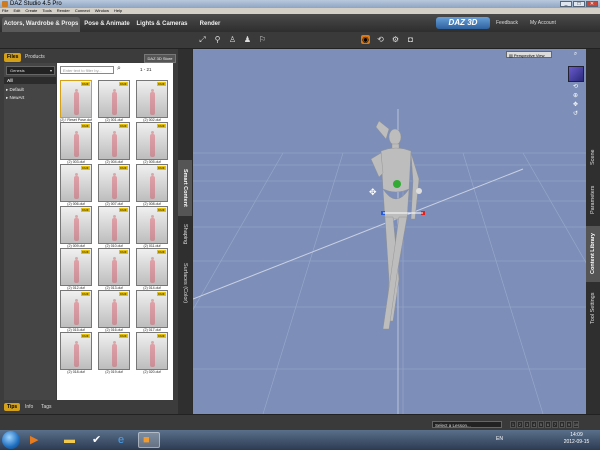 This screenshot has height=450, width=600. Describe the element at coordinates (410, 39) in the screenshot. I see `render-camera-icon: ◘` at that location.